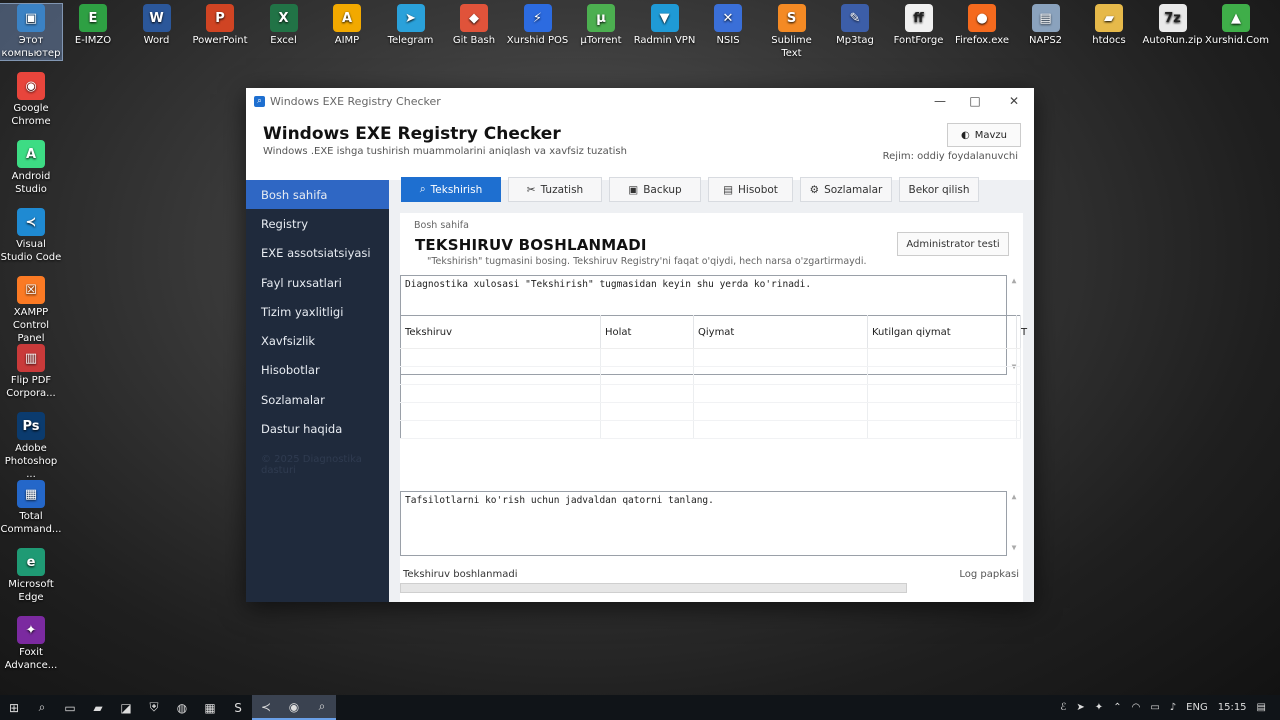 This screenshot has height=720, width=1280. Describe the element at coordinates (665, 25) in the screenshot. I see `desktop-icon: ▼ Radmin VPN` at that location.